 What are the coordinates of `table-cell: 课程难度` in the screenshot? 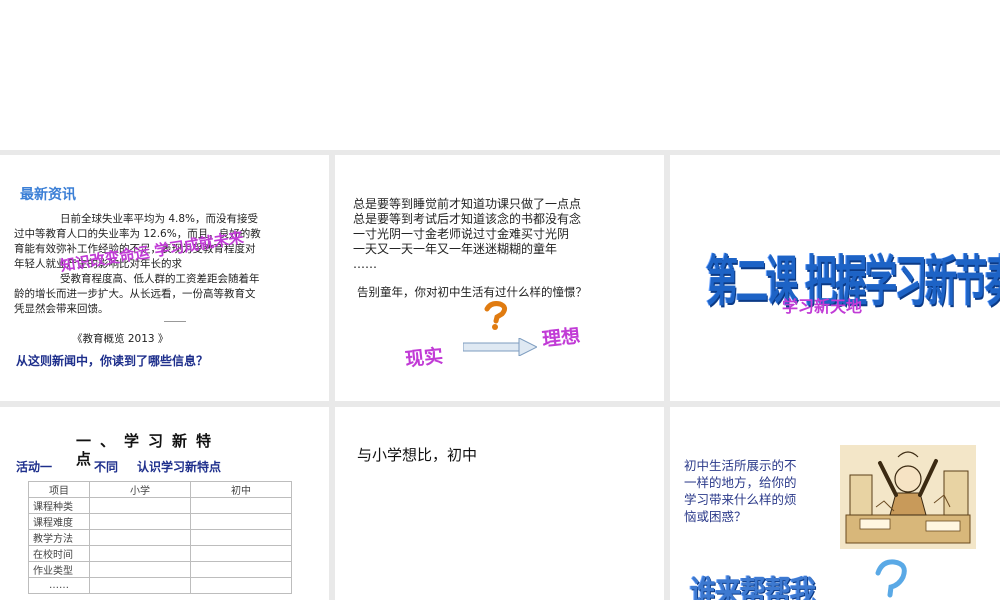 It's located at (59, 521).